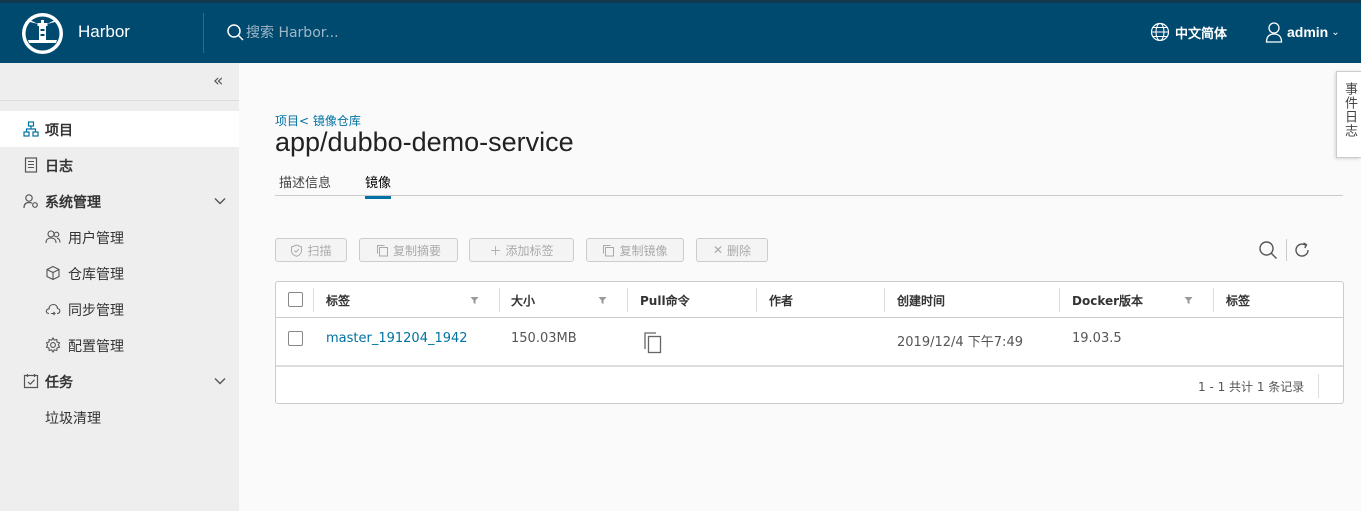  Describe the element at coordinates (338, 300) in the screenshot. I see `column-header-tag: 标签` at that location.